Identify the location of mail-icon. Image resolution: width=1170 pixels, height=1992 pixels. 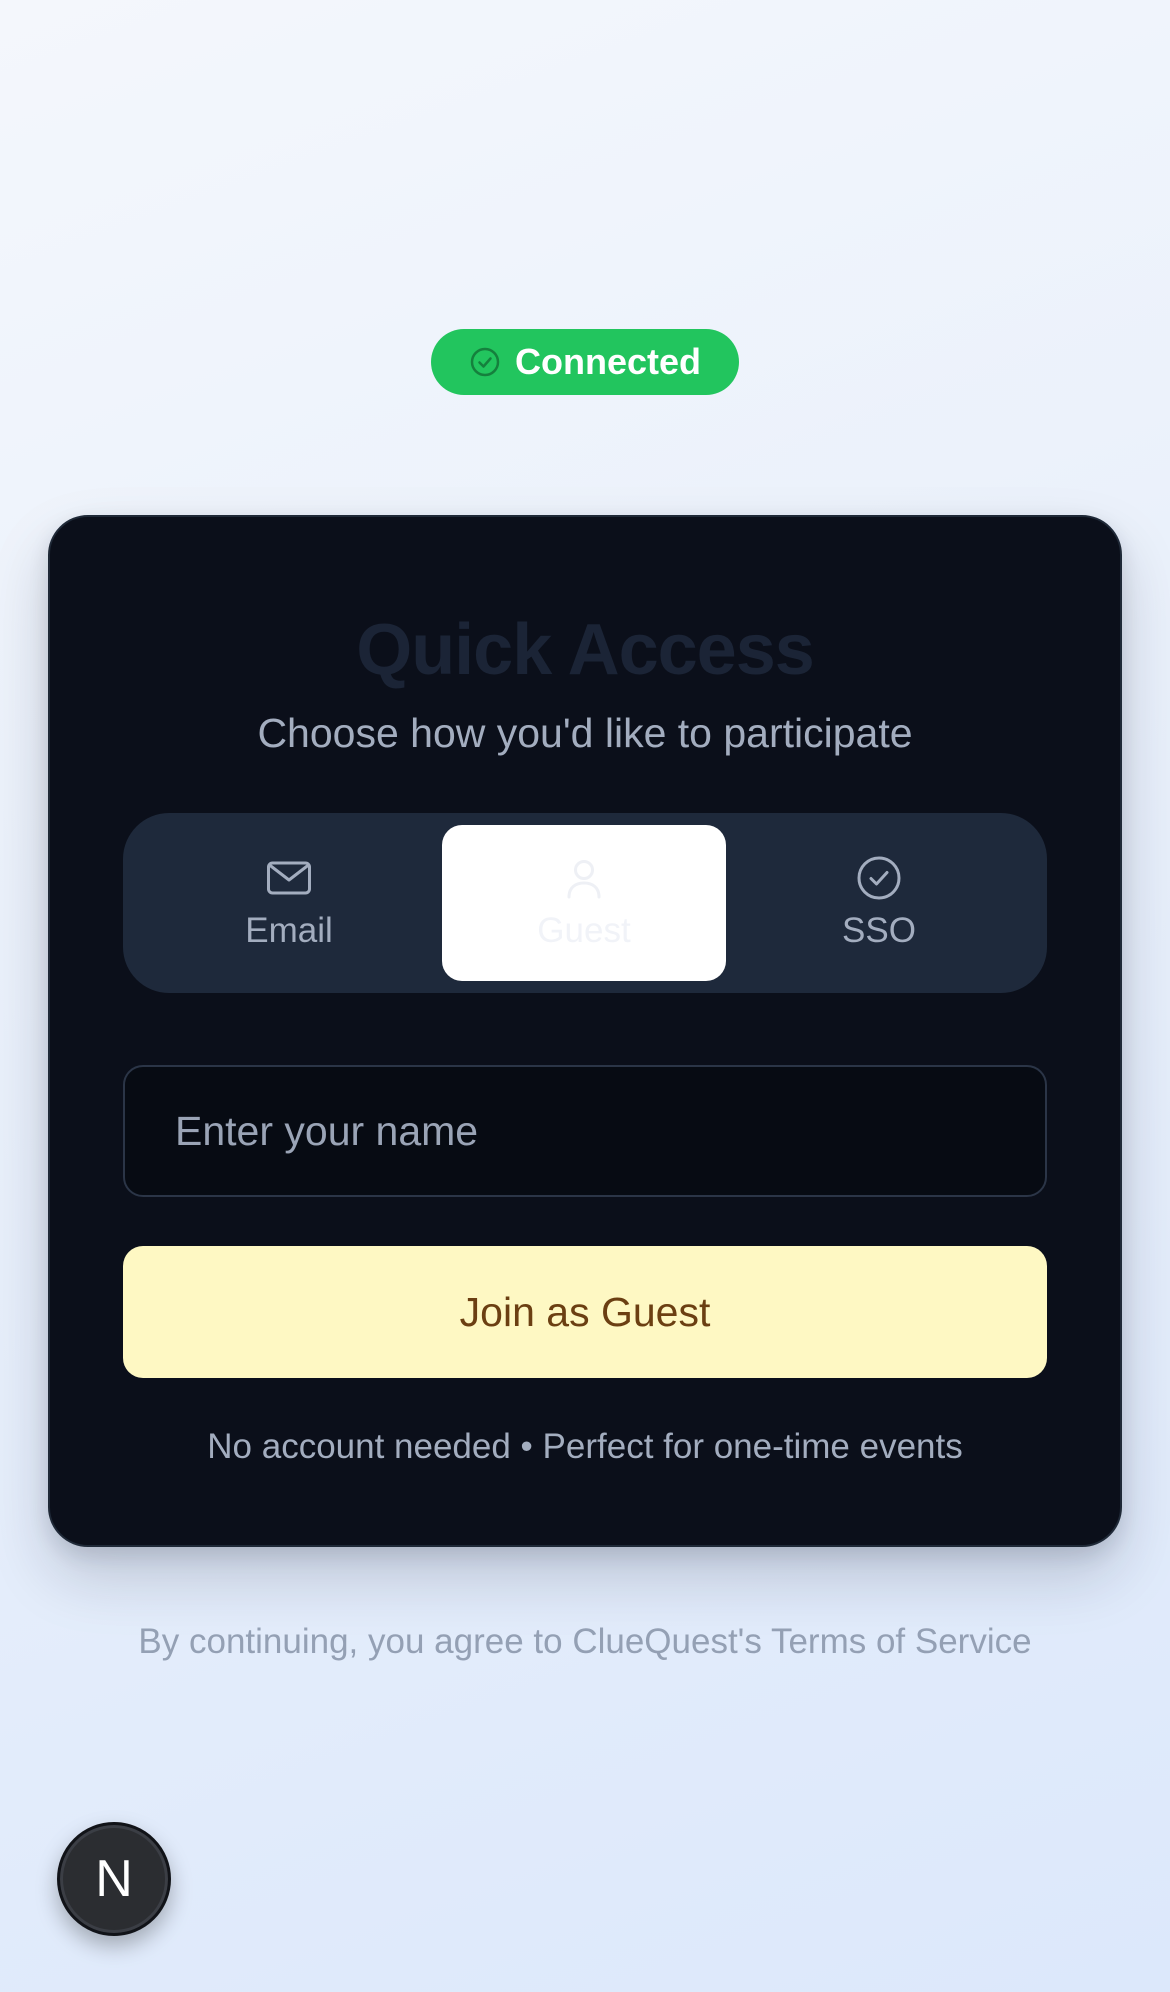
(289, 878).